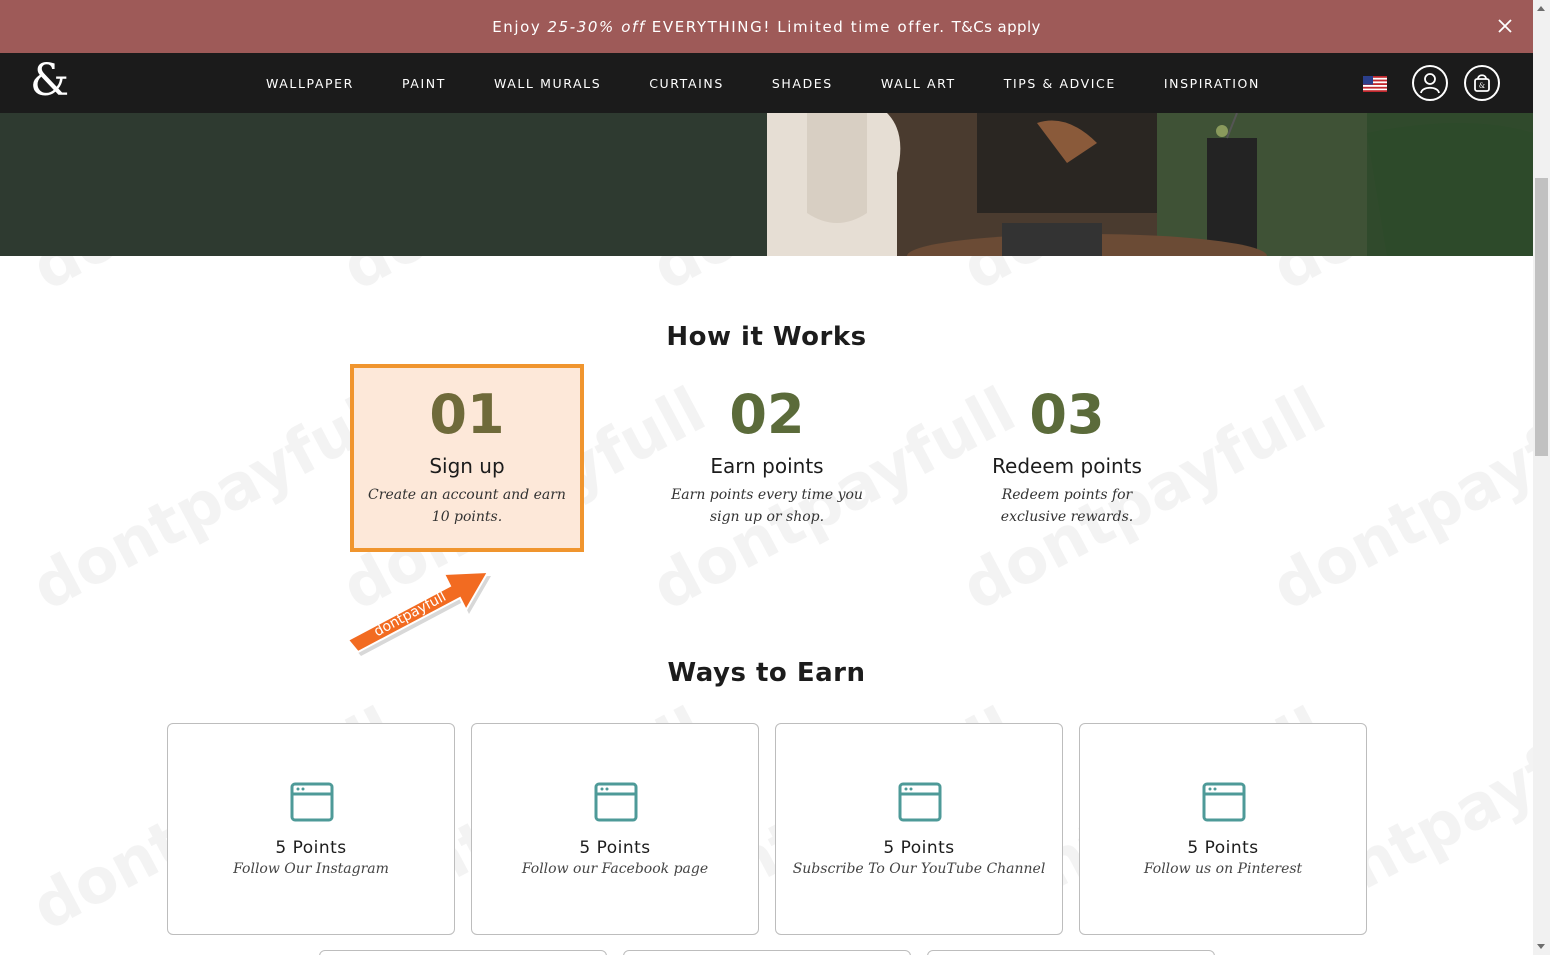 The image size is (1550, 955). Describe the element at coordinates (1505, 26) in the screenshot. I see `close-icon` at that location.